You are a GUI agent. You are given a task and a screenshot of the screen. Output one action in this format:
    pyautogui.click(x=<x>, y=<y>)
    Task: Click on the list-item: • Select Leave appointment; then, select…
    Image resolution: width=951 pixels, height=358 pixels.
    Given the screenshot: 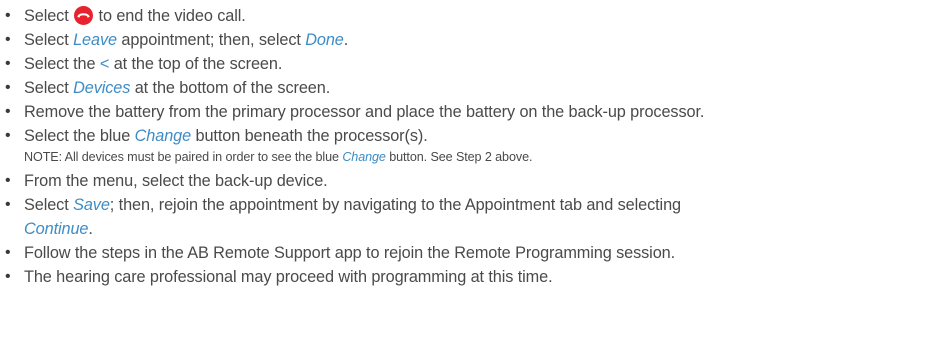 What is the action you would take?
    pyautogui.click(x=475, y=40)
    